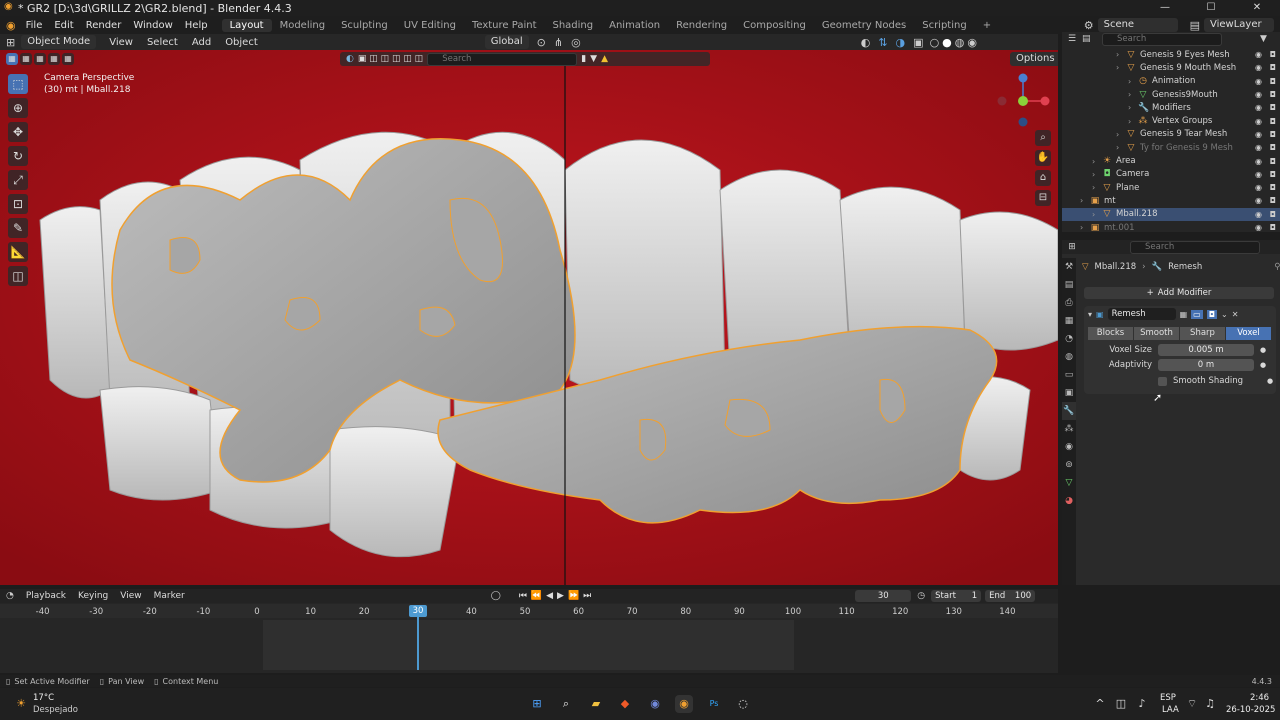 This screenshot has height=720, width=1280. Describe the element at coordinates (68, 59) in the screenshot. I see `select-intersect-icon: ▦` at that location.